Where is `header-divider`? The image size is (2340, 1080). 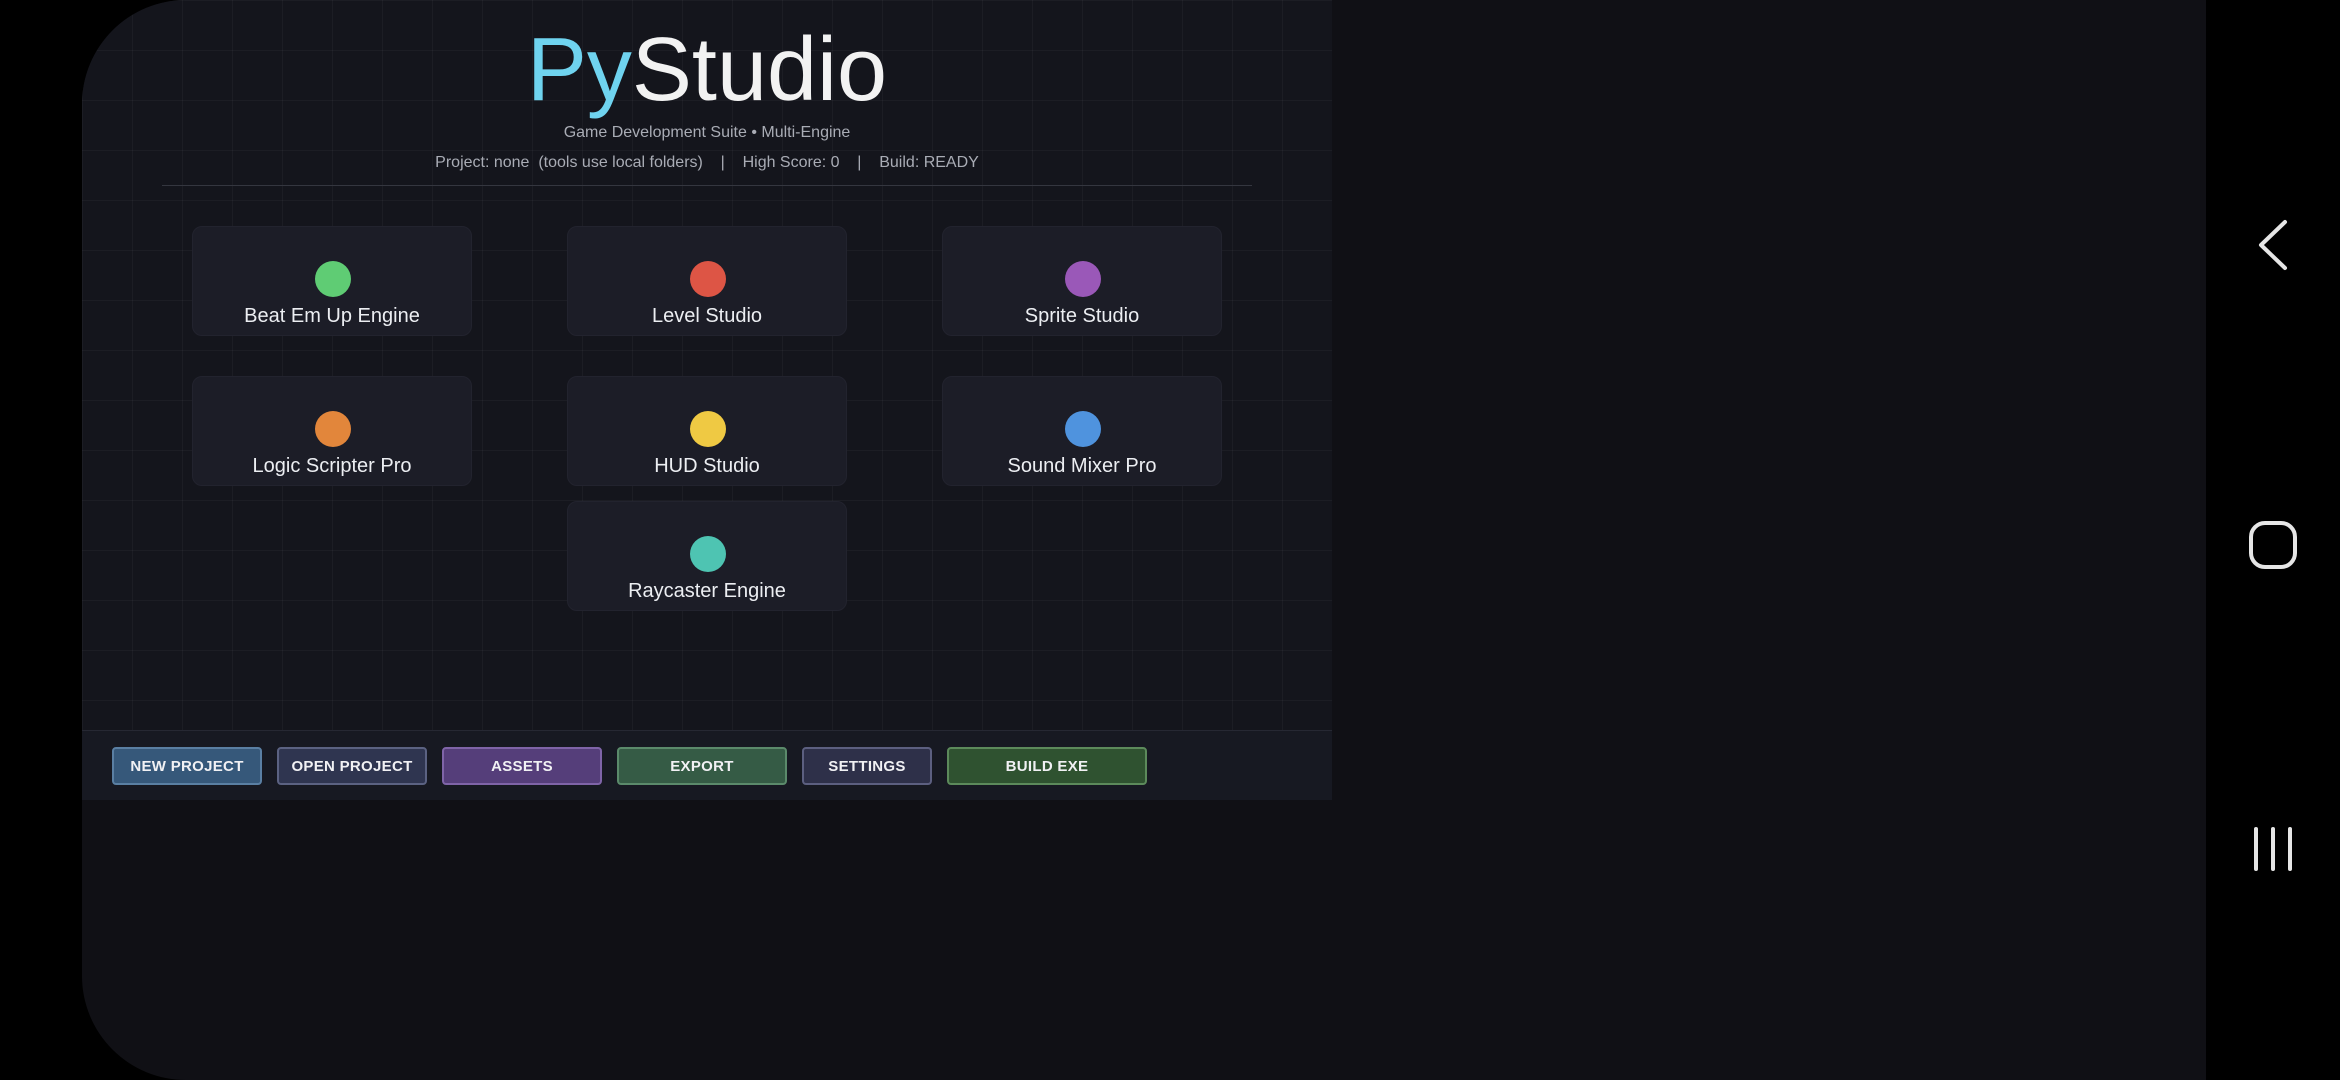 header-divider is located at coordinates (707, 185).